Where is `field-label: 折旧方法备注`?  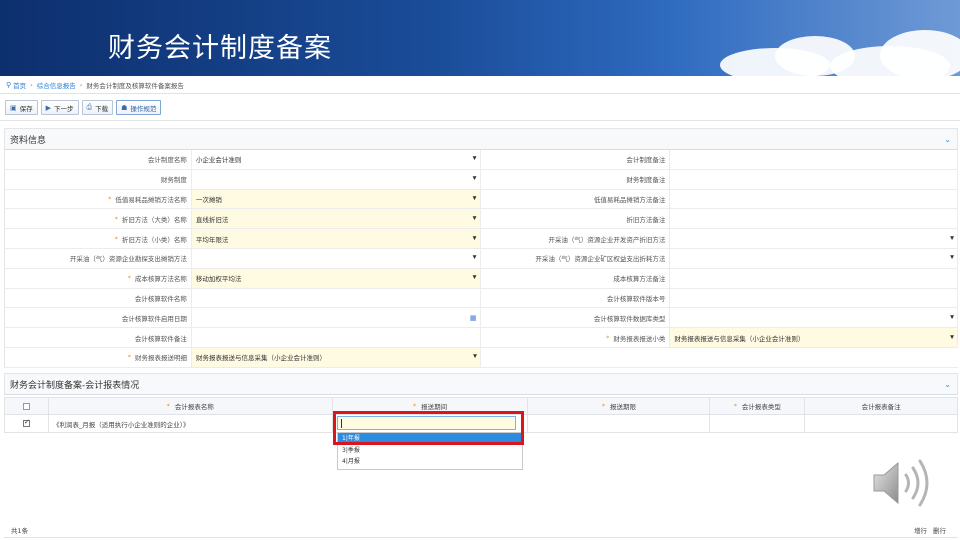 field-label: 折旧方法备注 is located at coordinates (576, 219).